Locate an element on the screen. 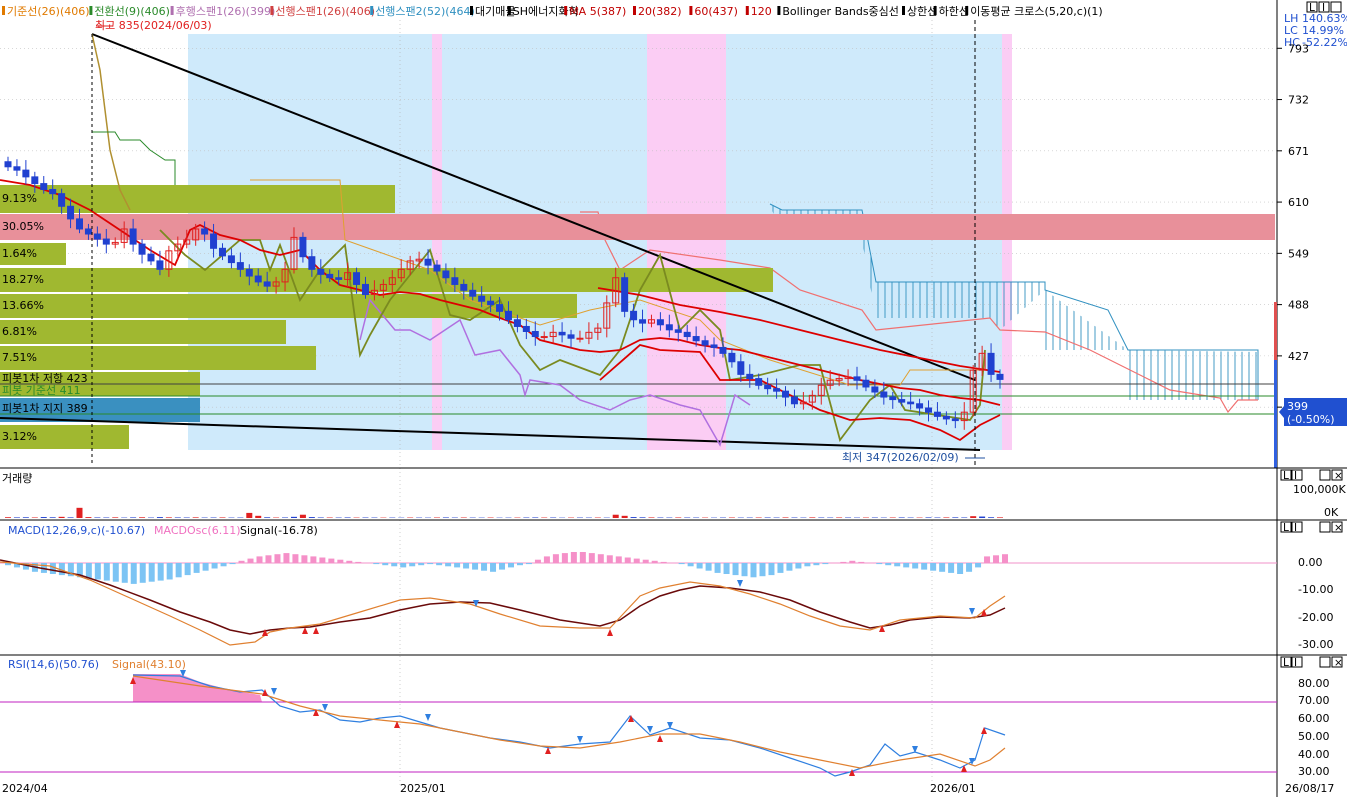 The height and width of the screenshot is (801, 1347). annotation-low-label: 최저 347(2026/02/09) is located at coordinates (900, 457).